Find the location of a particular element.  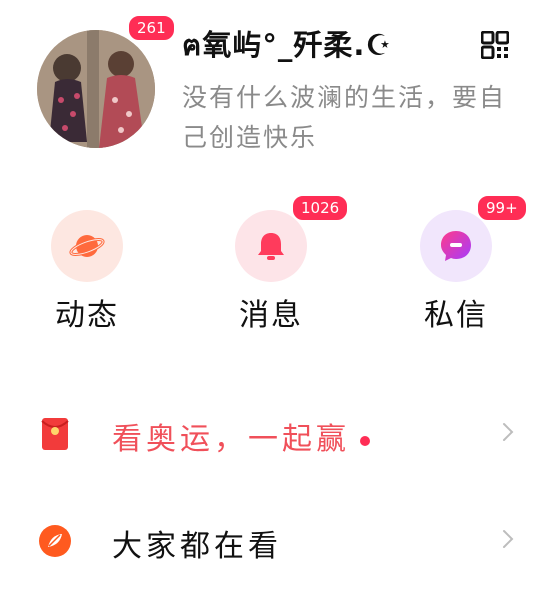

action-xiaoxi: 1026 消息 is located at coordinates (285, 264).